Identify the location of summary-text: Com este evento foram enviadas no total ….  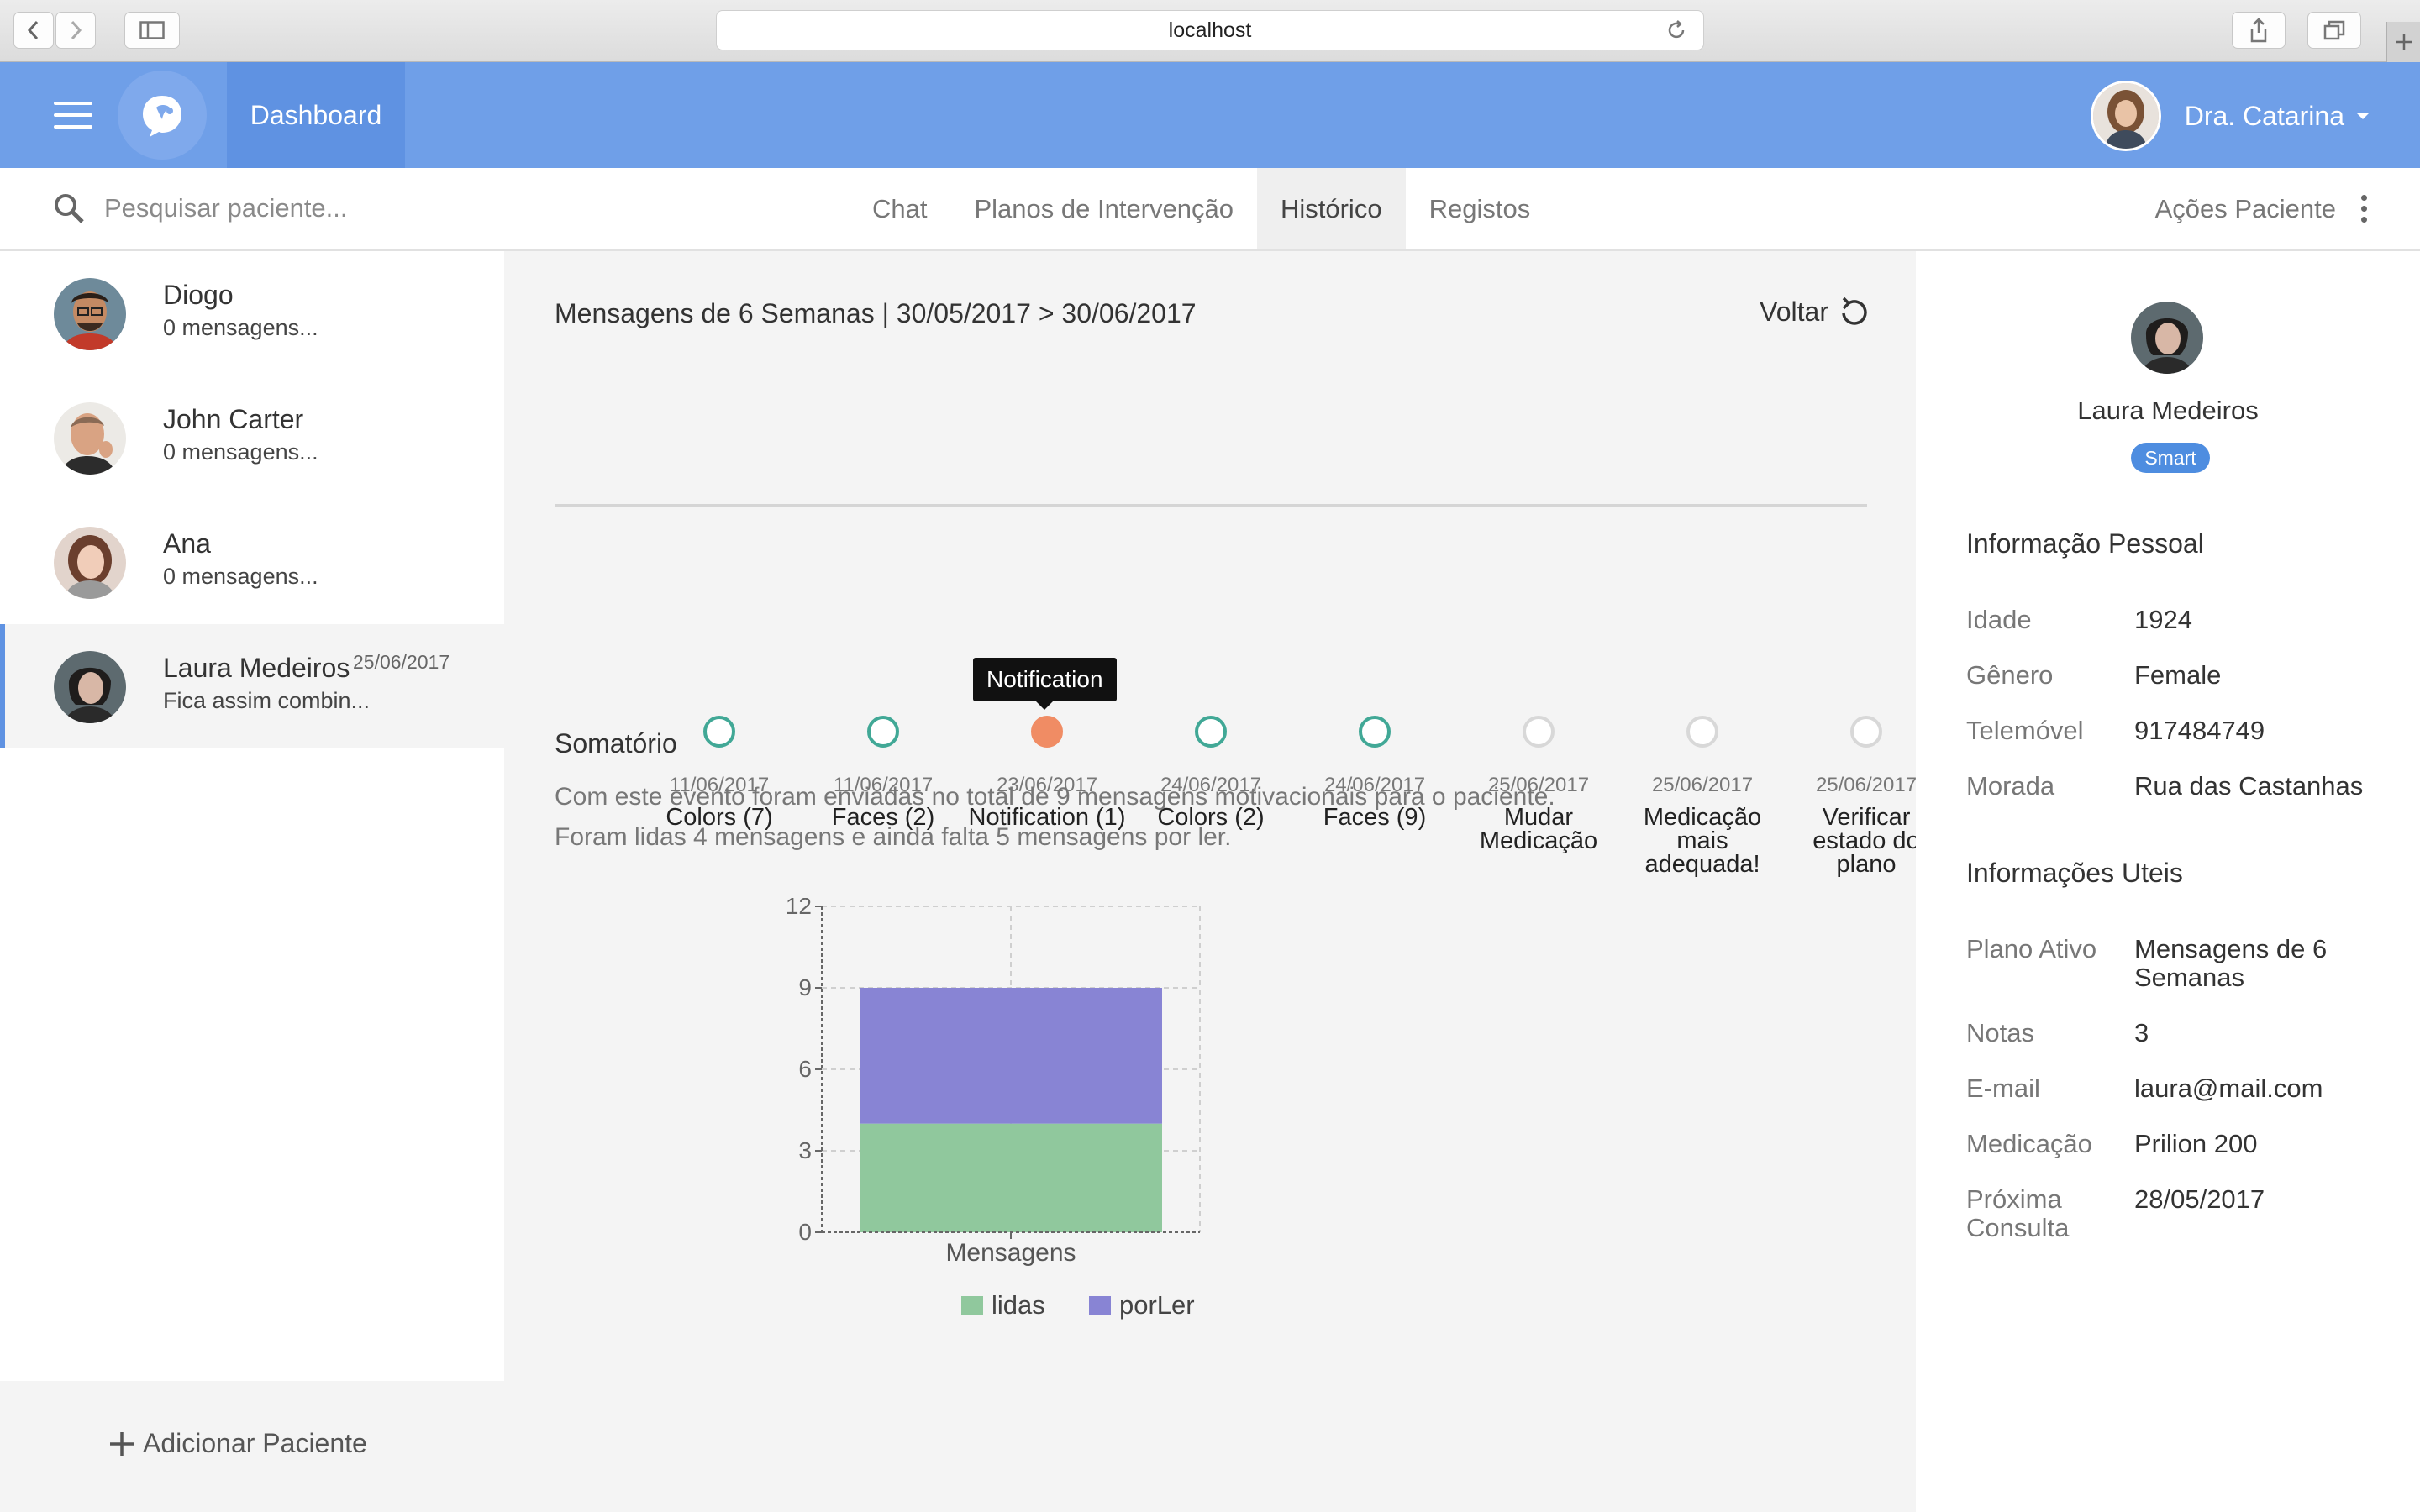
(1055, 817).